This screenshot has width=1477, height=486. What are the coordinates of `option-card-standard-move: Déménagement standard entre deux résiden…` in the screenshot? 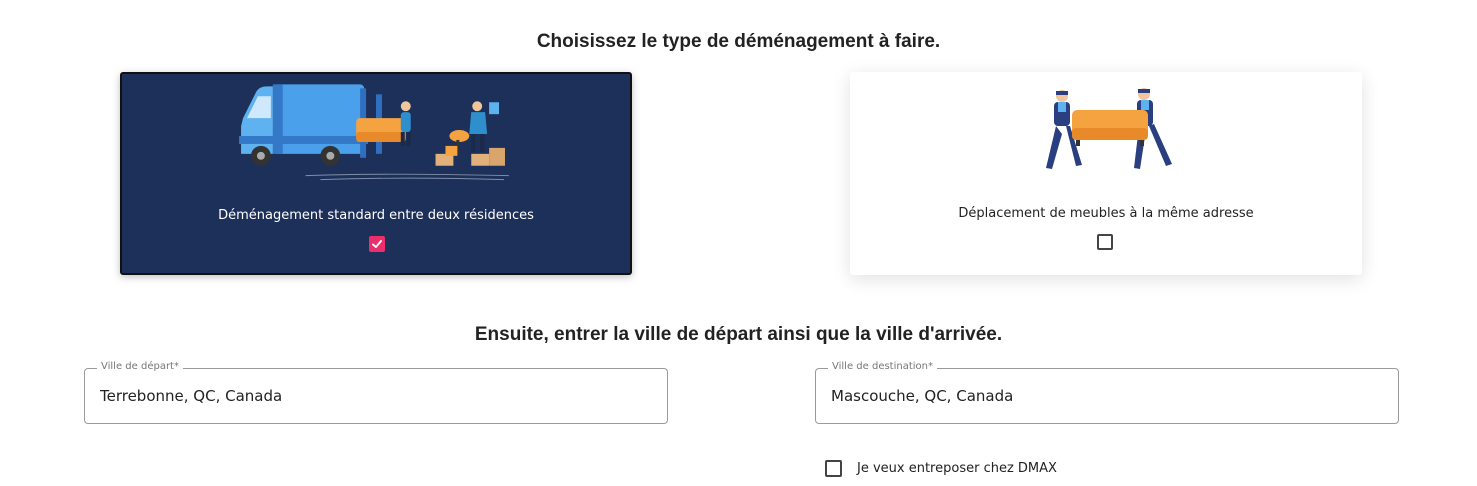 It's located at (376, 173).